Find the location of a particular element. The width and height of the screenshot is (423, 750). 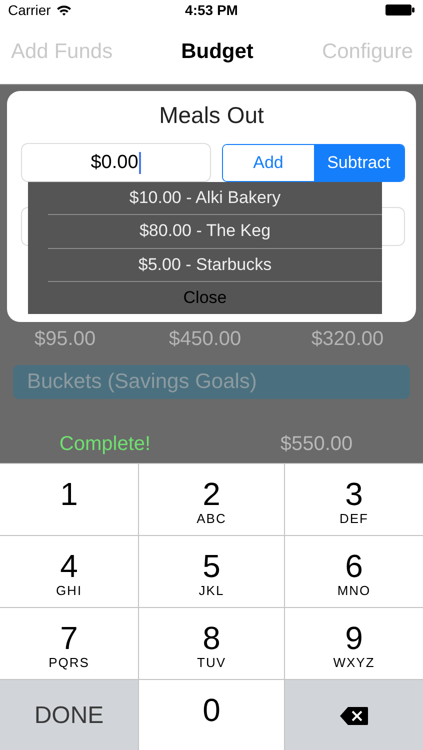

number-key: 8 TUV is located at coordinates (211, 643).